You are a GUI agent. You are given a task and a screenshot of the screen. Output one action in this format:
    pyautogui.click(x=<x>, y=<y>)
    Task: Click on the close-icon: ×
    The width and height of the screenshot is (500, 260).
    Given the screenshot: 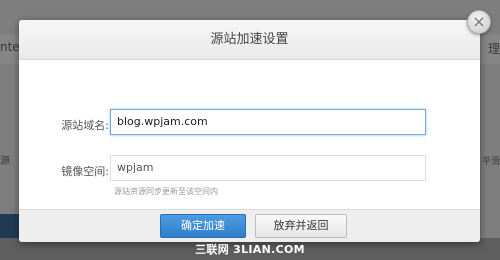 What is the action you would take?
    pyautogui.click(x=479, y=22)
    